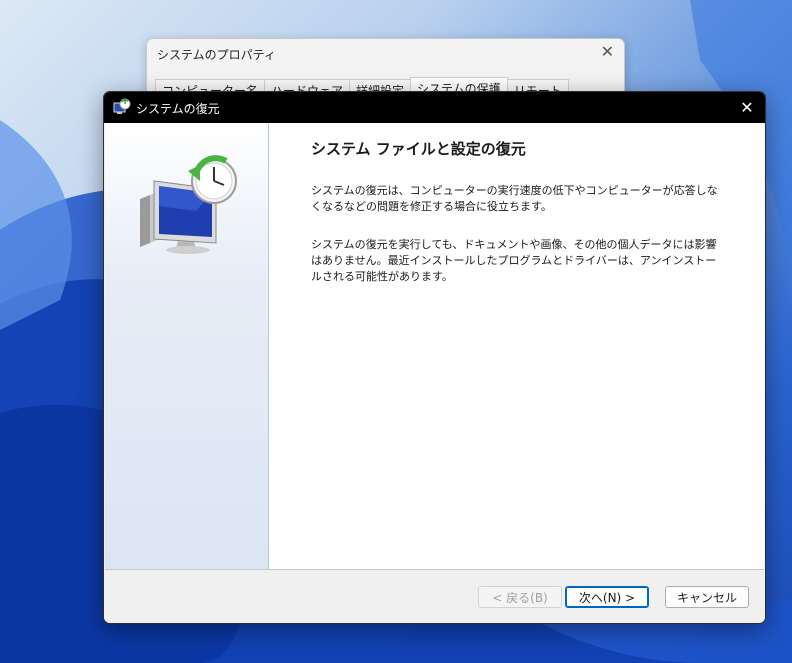 This screenshot has height=663, width=792. Describe the element at coordinates (178, 109) in the screenshot. I see `dialog-title: システムの復元` at that location.